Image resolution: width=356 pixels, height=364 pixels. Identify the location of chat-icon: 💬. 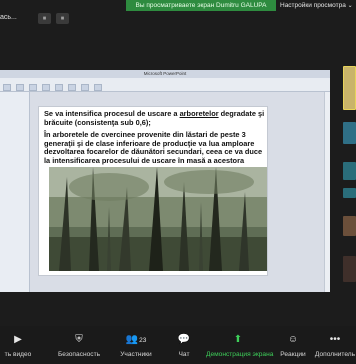
(184, 339).